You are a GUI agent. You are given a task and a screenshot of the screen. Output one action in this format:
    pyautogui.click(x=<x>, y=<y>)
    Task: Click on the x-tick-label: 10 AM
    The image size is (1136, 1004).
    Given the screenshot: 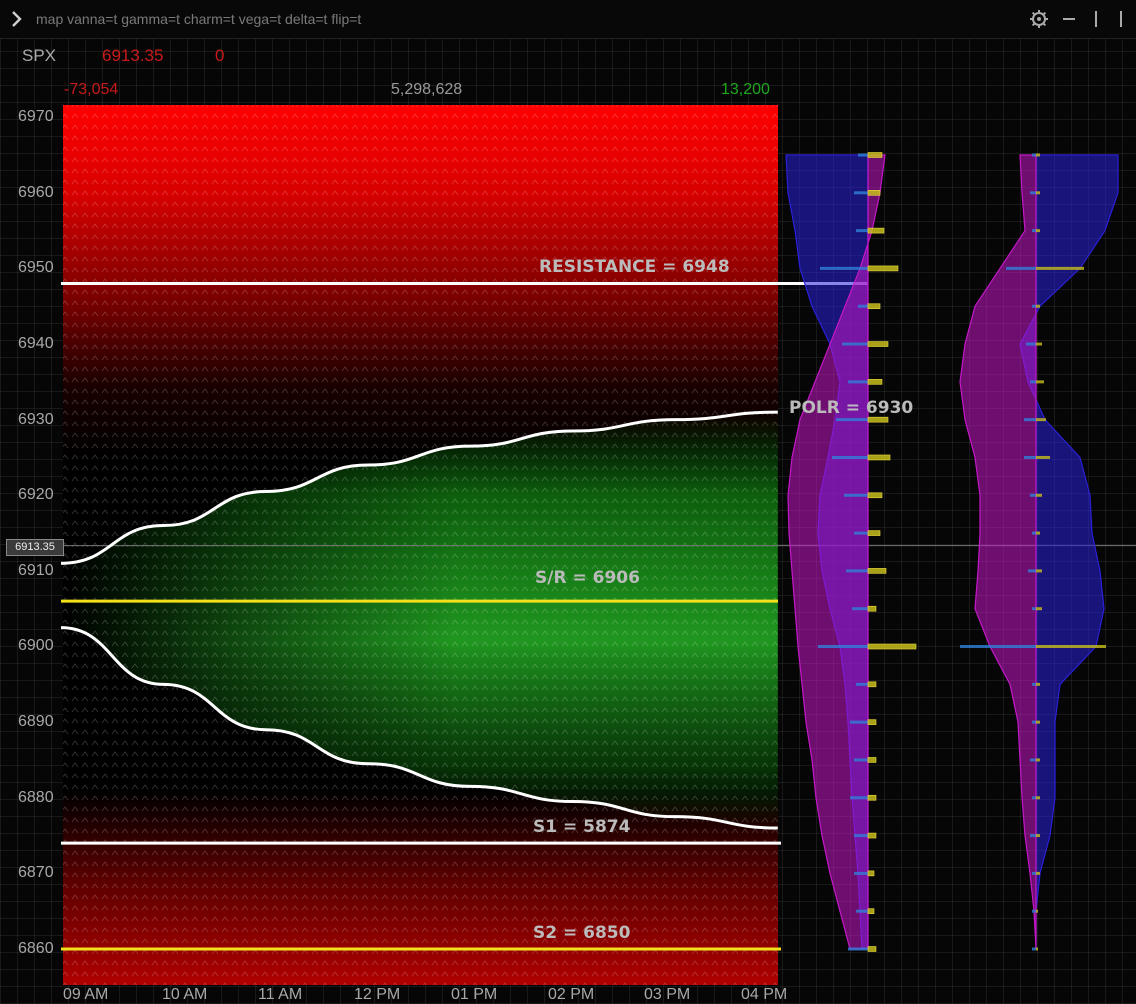 What is the action you would take?
    pyautogui.click(x=185, y=994)
    